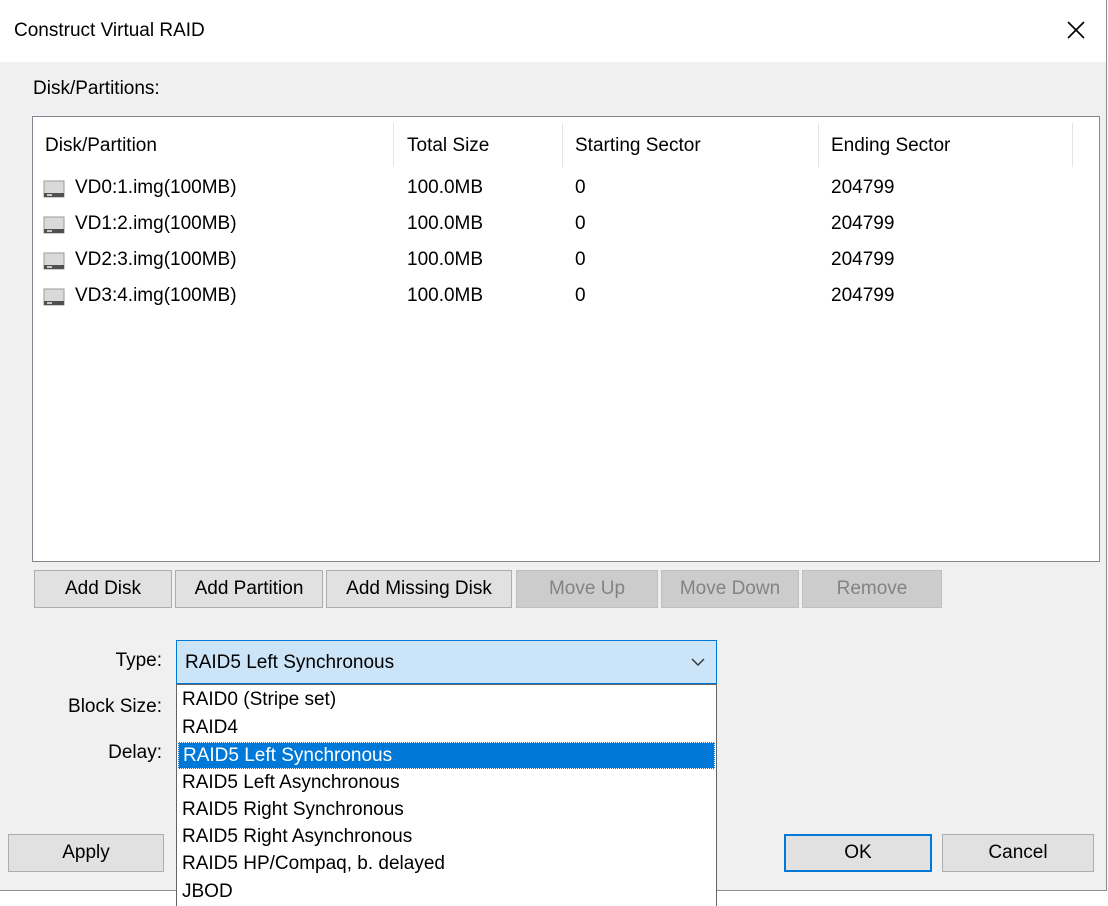 The height and width of the screenshot is (906, 1108). I want to click on type-select: RAID5 Left Synchronous, so click(446, 662).